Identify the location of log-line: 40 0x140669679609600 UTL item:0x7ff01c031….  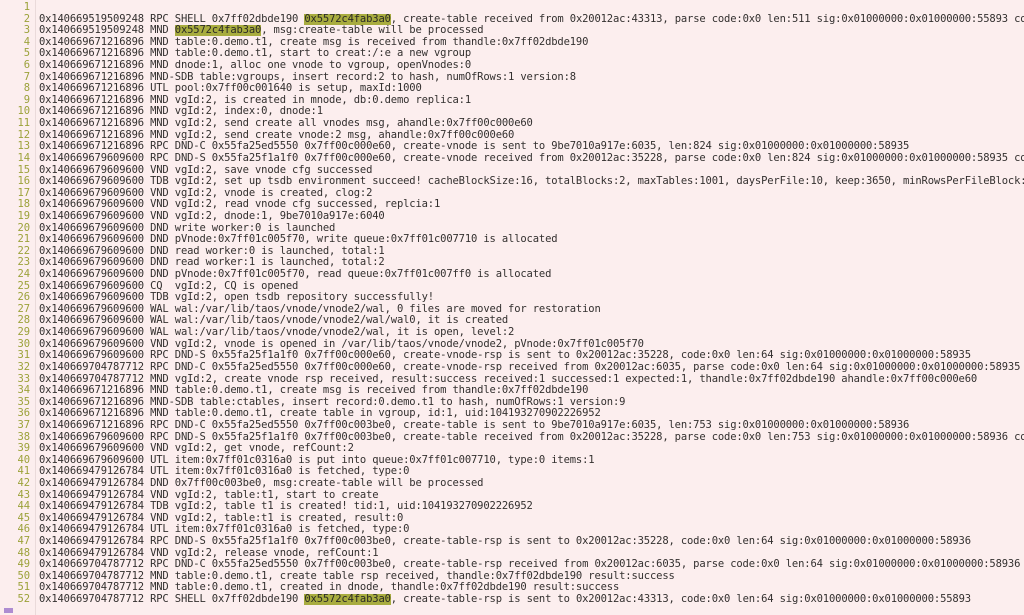
(512, 460).